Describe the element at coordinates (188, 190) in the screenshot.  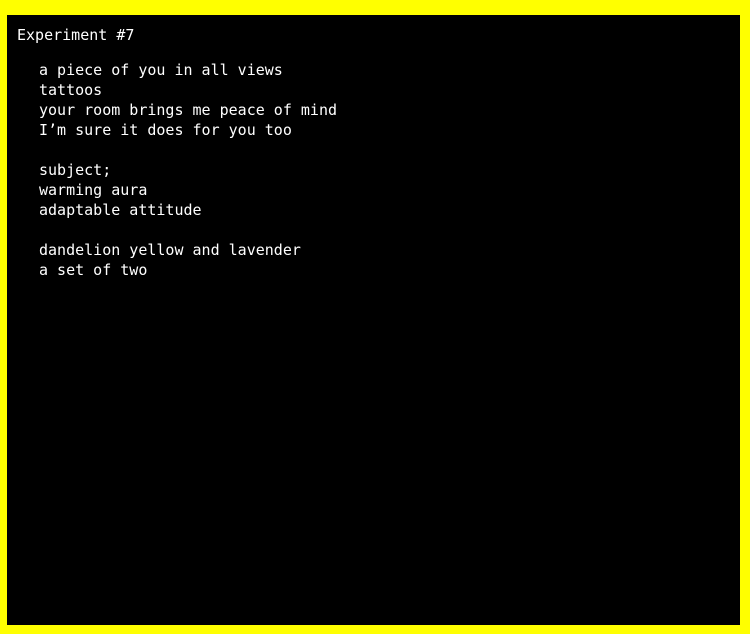
I see `stanza-2: subject; warming aura adaptable attitude` at that location.